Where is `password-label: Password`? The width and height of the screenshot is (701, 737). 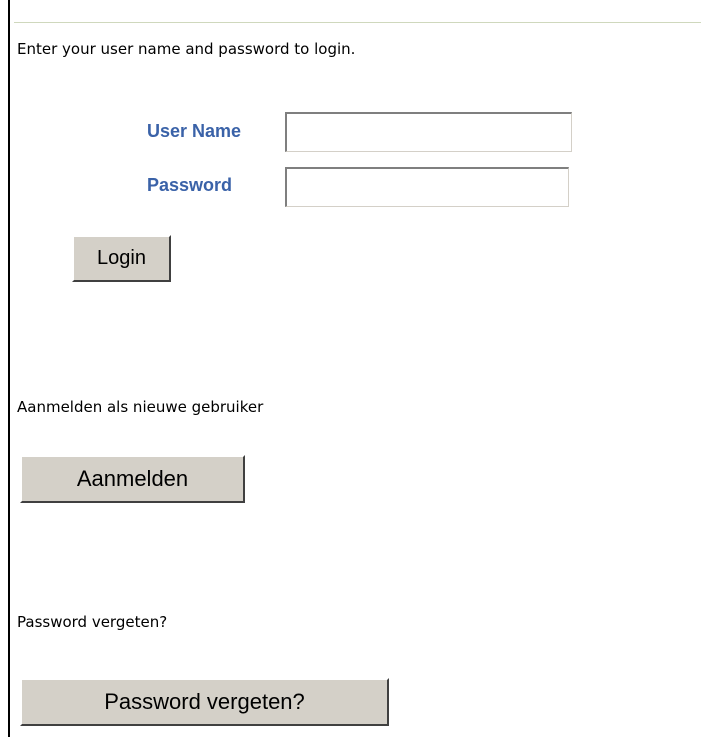 password-label: Password is located at coordinates (190, 185).